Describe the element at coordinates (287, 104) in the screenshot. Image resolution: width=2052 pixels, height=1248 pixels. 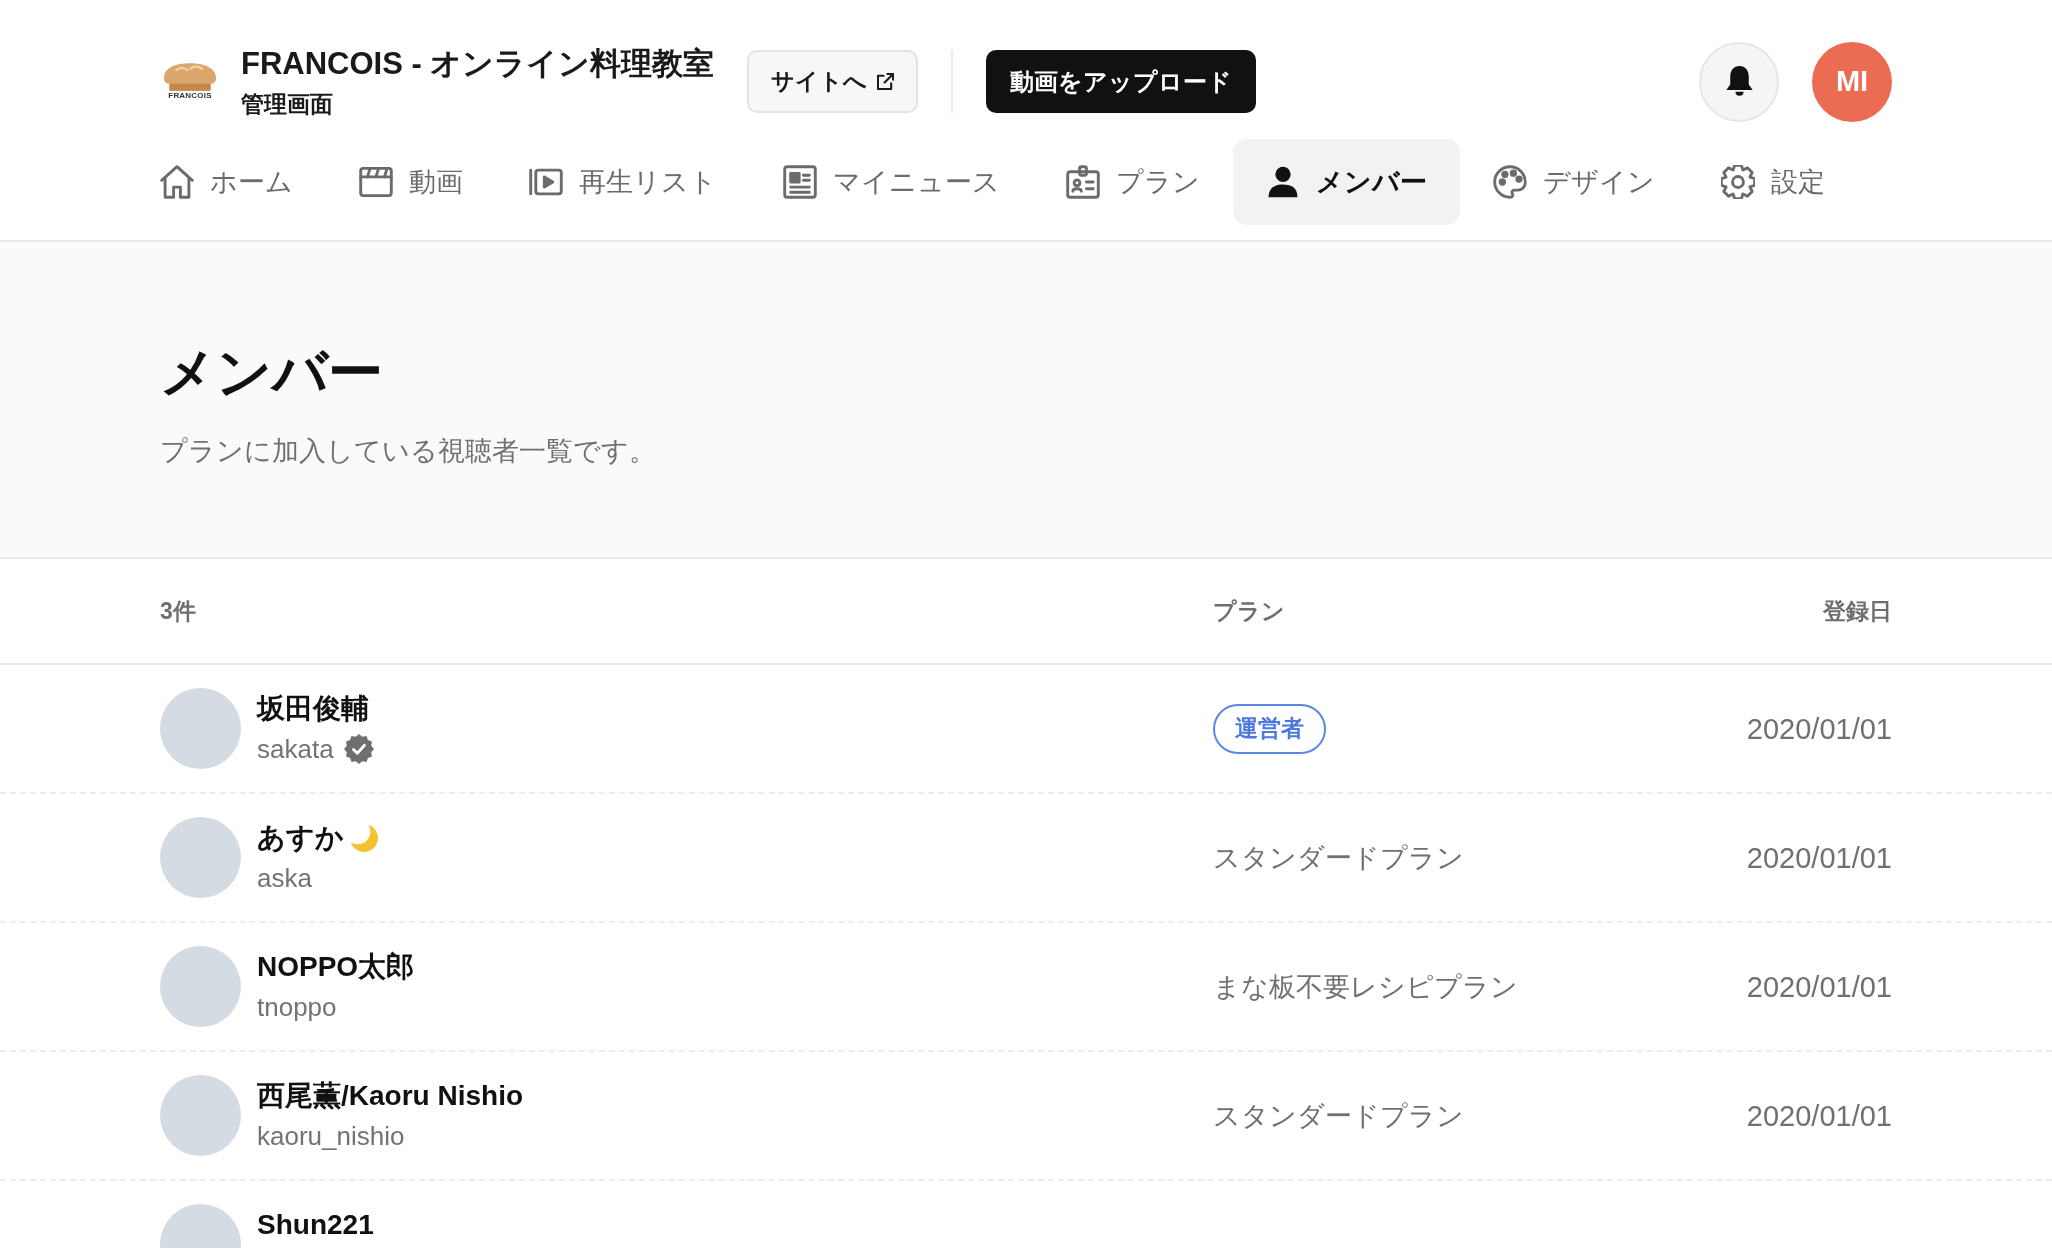
I see `app-subtitle: 管理画面` at that location.